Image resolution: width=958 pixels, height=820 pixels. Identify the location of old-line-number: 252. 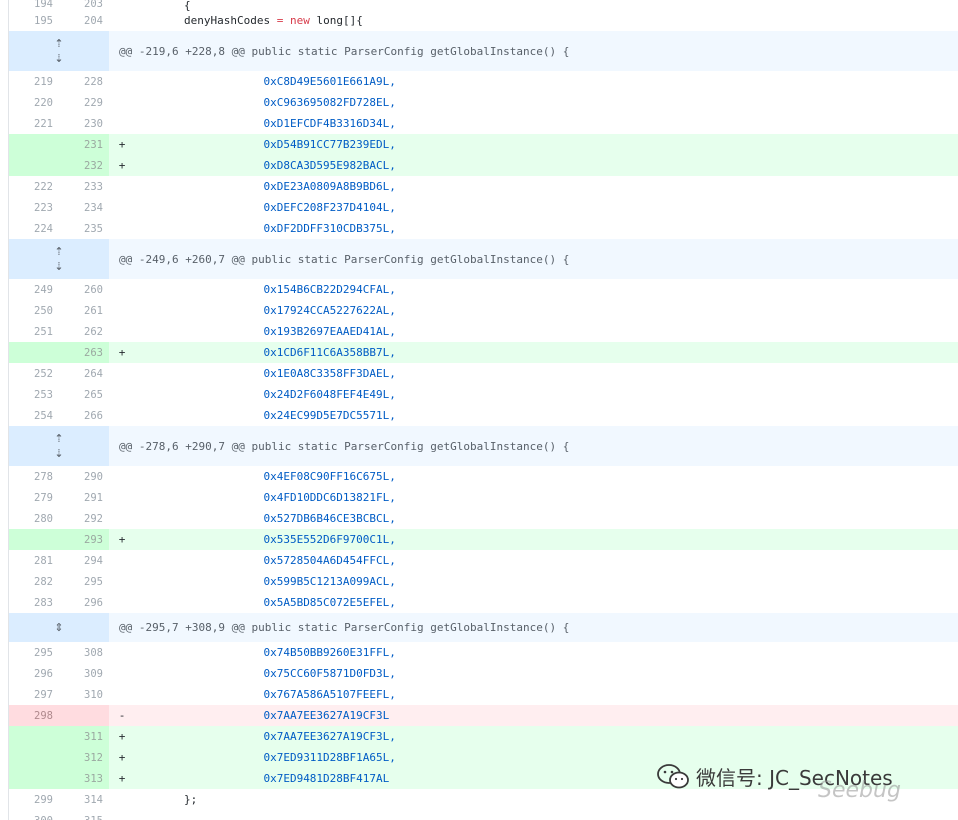
(34, 373).